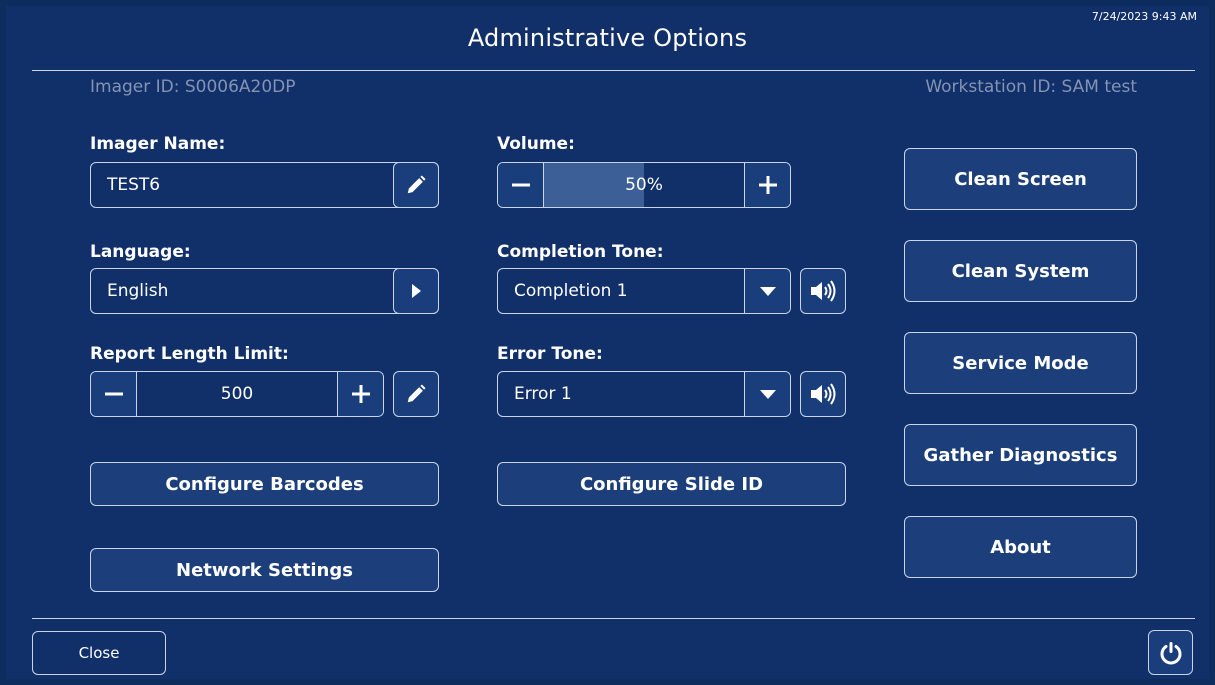 Image resolution: width=1215 pixels, height=685 pixels. What do you see at coordinates (580, 252) in the screenshot?
I see `completion-tone-label: Completion Tone:` at bounding box center [580, 252].